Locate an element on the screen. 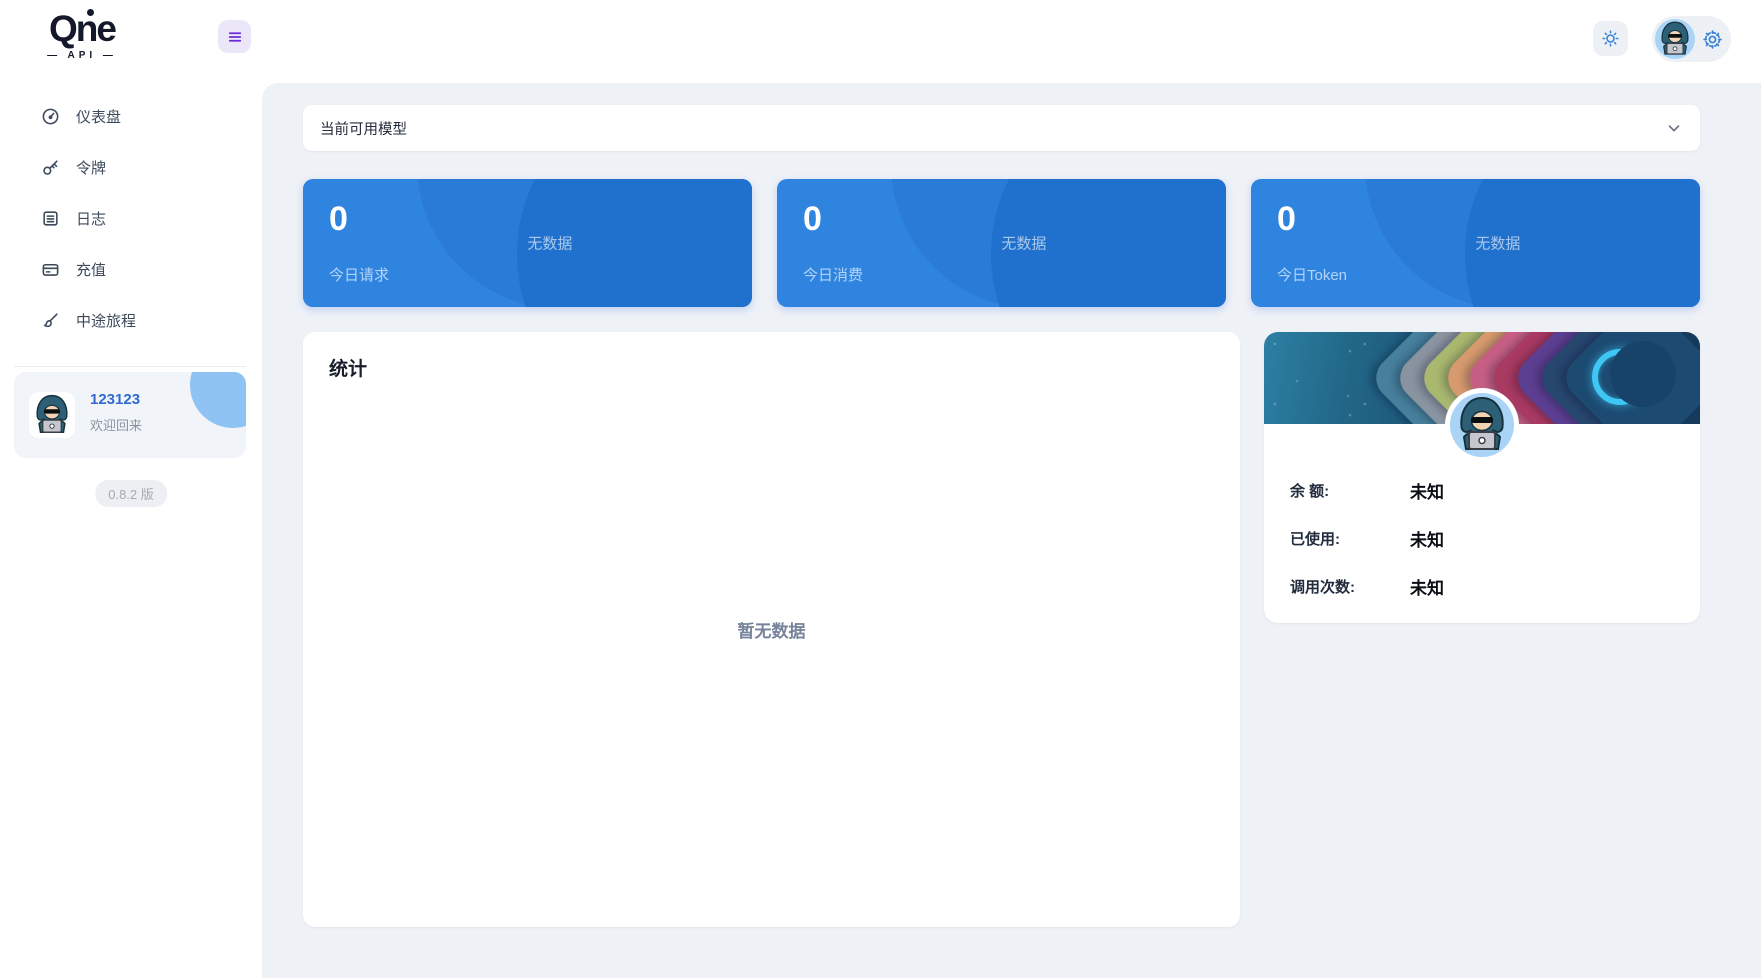 The image size is (1761, 978). sidebar-item-dashboard: 仪表盘 is located at coordinates (131, 116).